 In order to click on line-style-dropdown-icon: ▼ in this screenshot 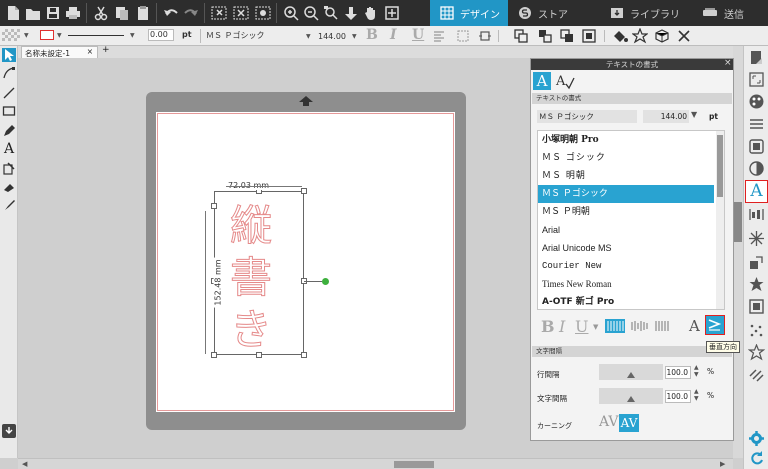, I will do `click(132, 35)`.